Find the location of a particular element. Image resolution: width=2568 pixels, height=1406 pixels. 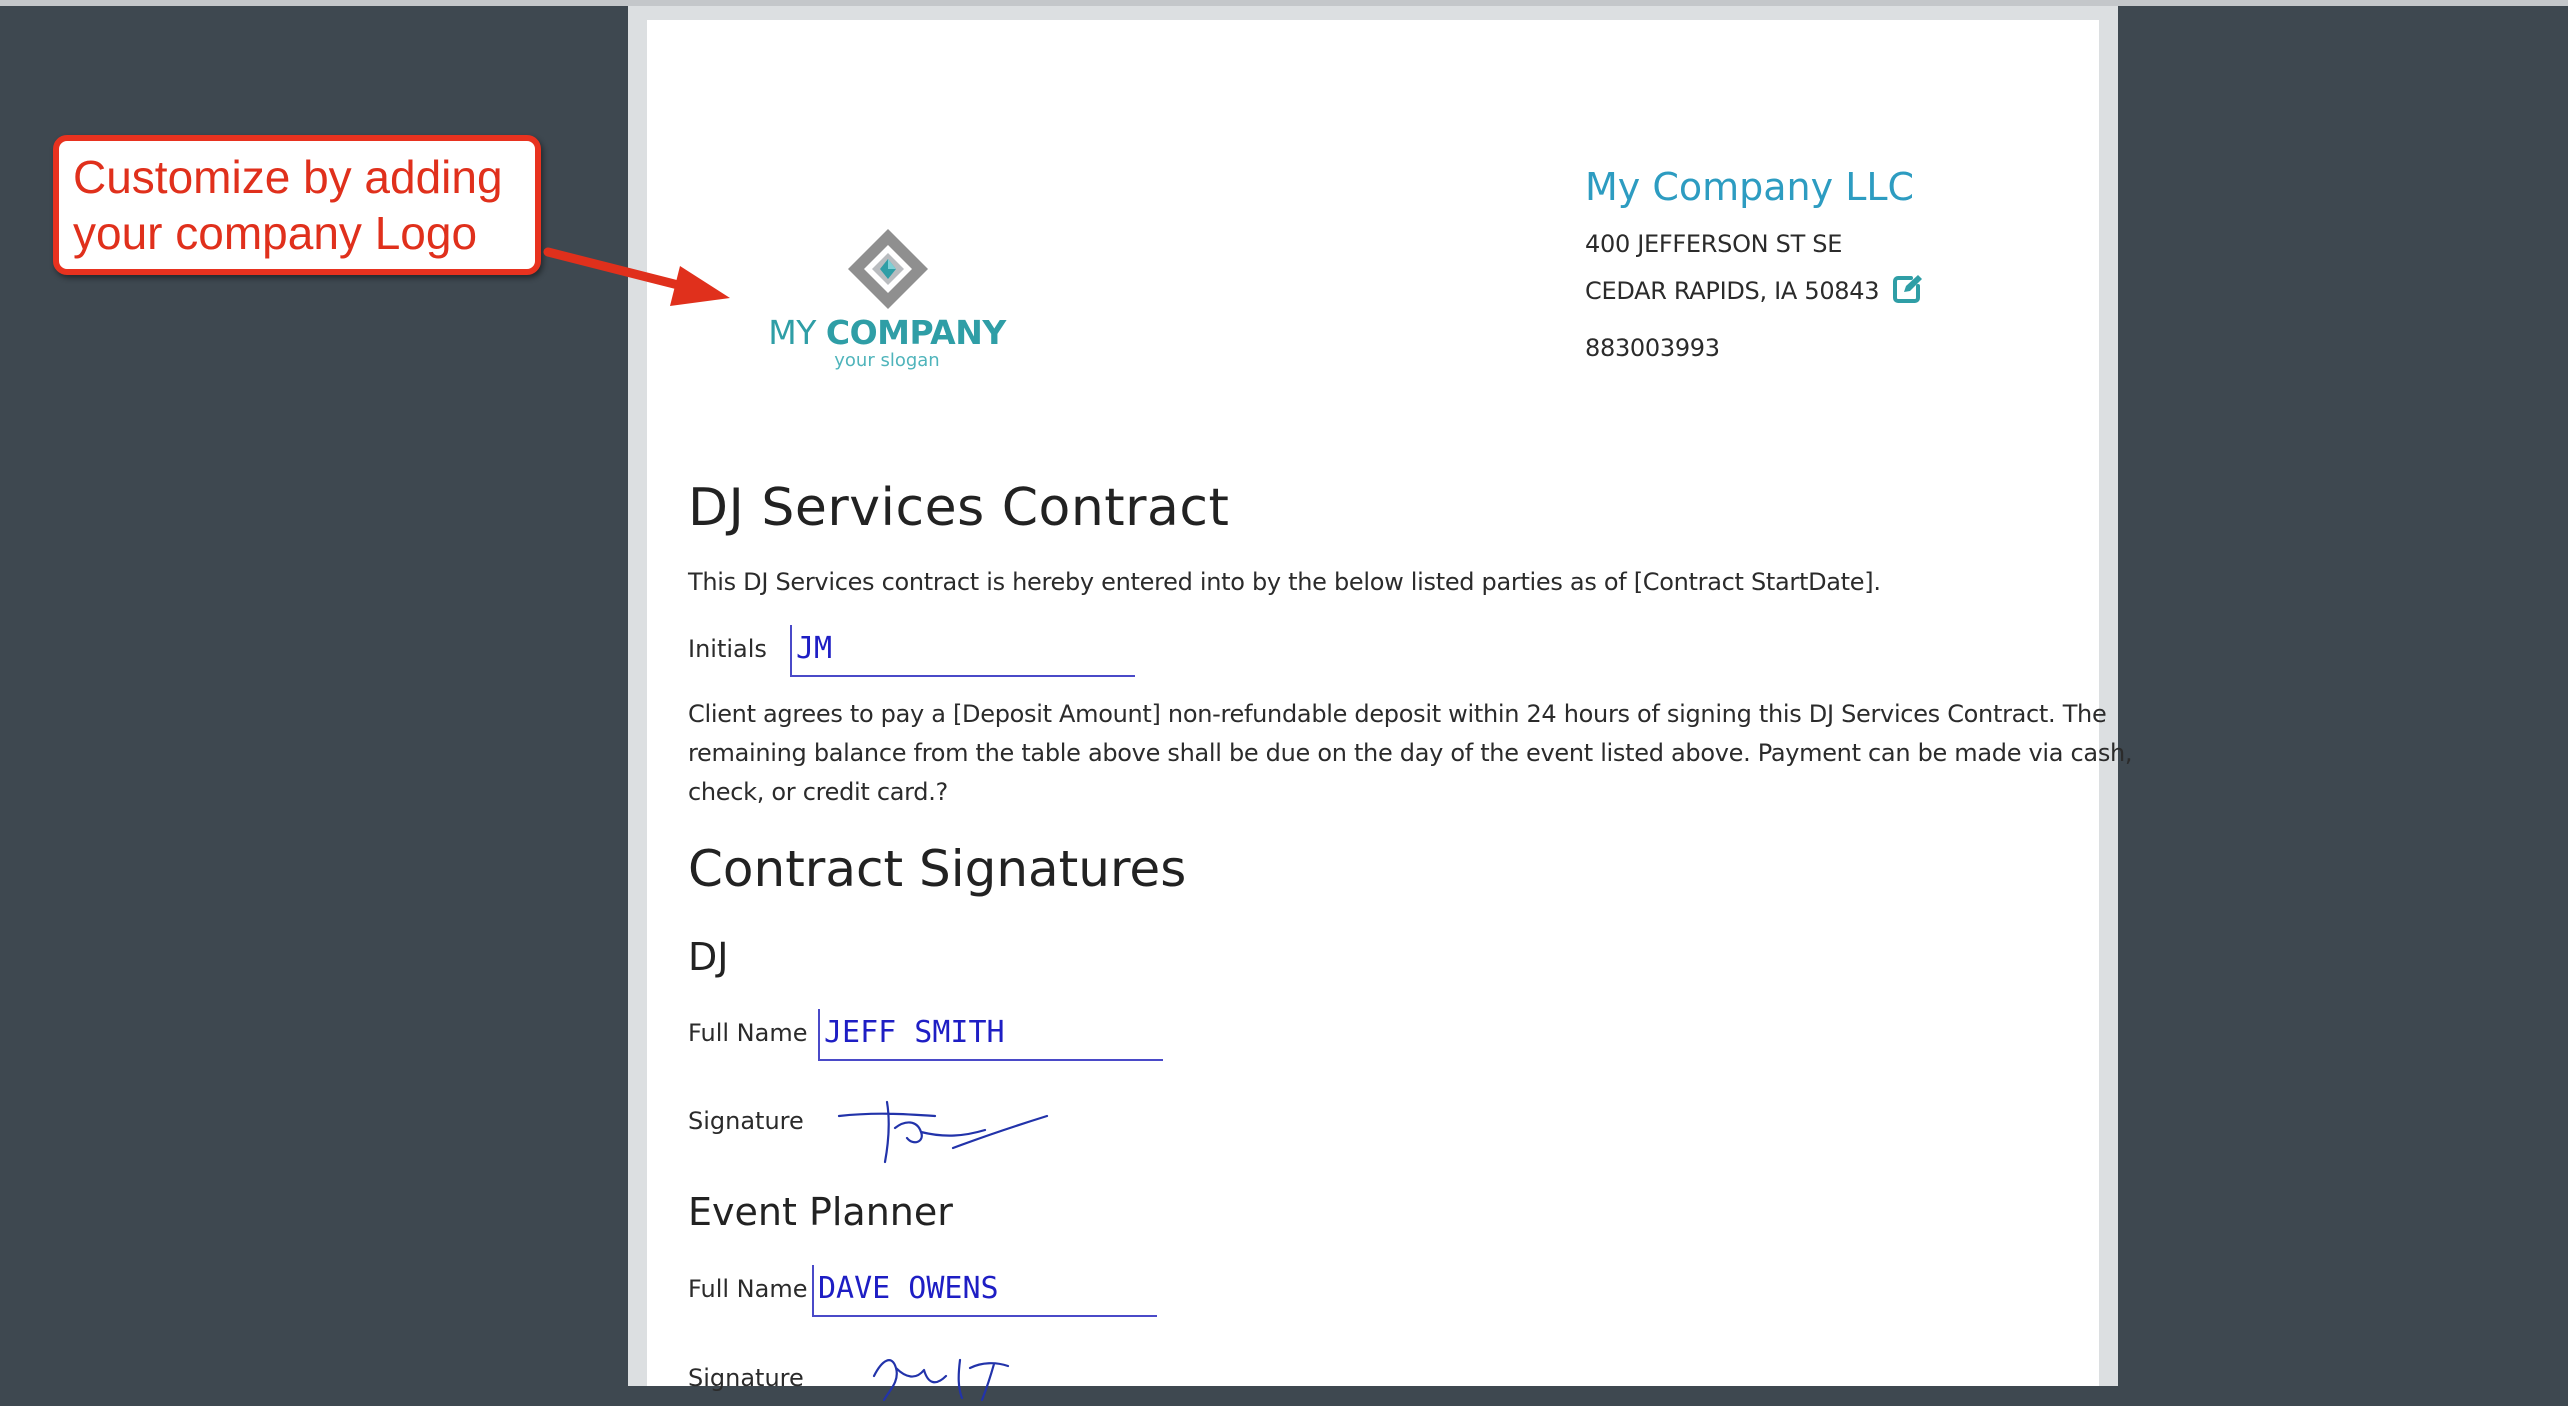

logo-company-name: MY COMPANY is located at coordinates (887, 332).